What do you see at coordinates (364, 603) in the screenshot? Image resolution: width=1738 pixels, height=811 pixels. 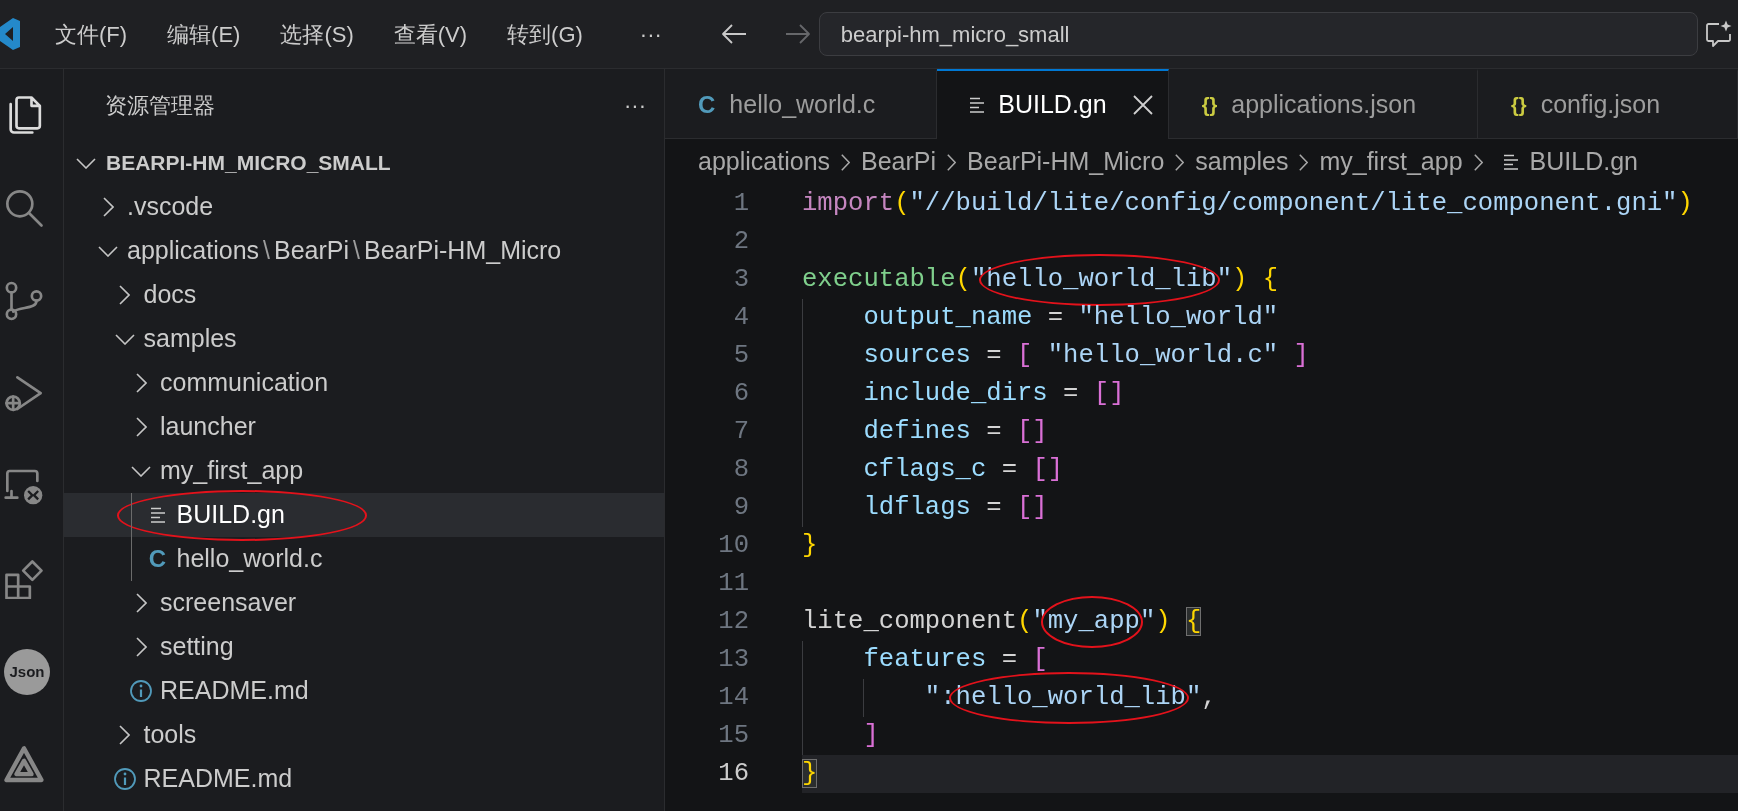 I see `tree-item: screensaver` at bounding box center [364, 603].